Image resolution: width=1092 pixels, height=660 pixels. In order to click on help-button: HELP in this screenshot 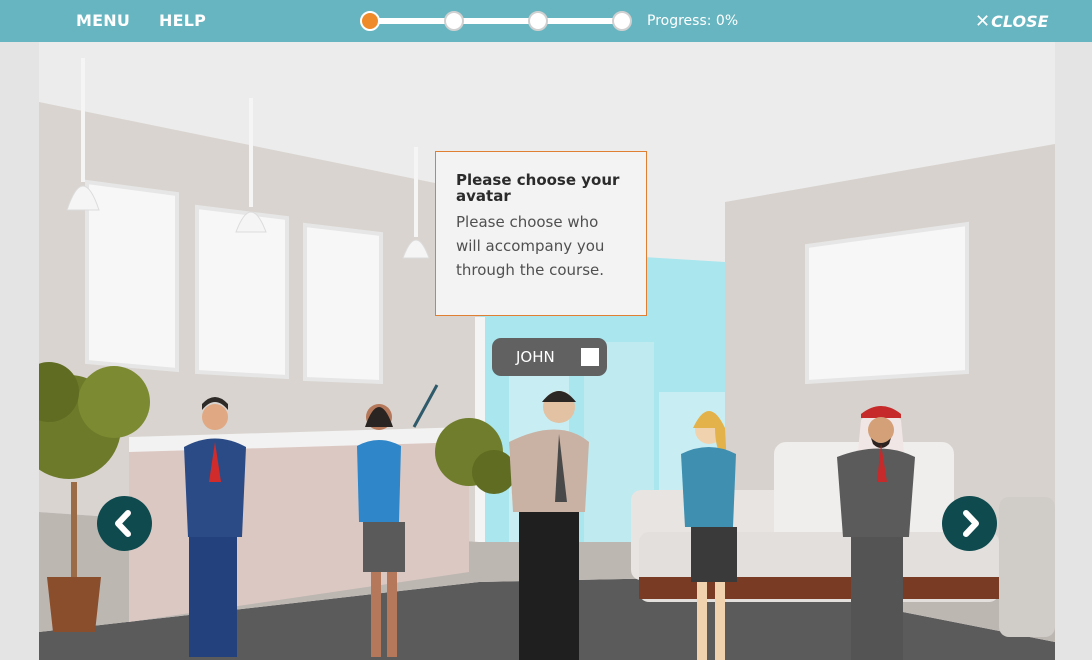, I will do `click(182, 20)`.